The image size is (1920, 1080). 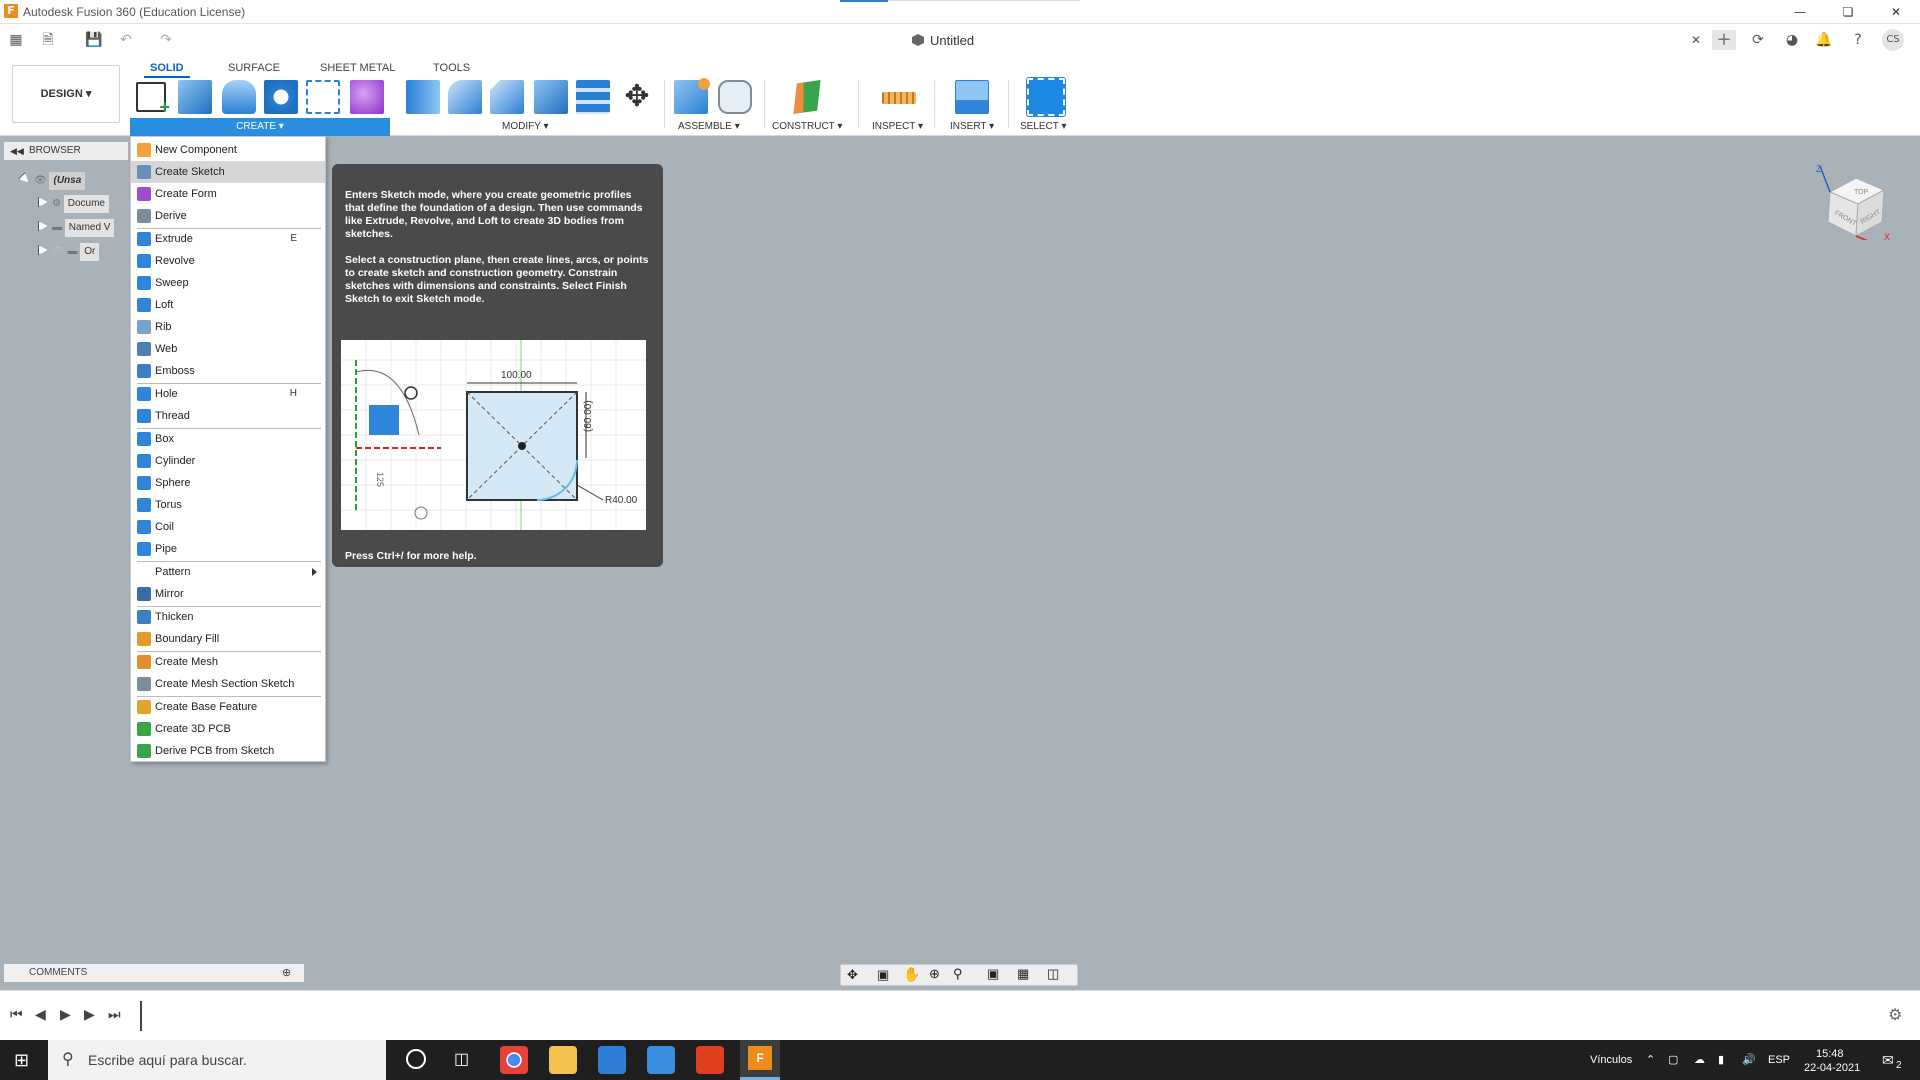 I want to click on go-to-start-icon: ⏮, so click(x=16, y=1014).